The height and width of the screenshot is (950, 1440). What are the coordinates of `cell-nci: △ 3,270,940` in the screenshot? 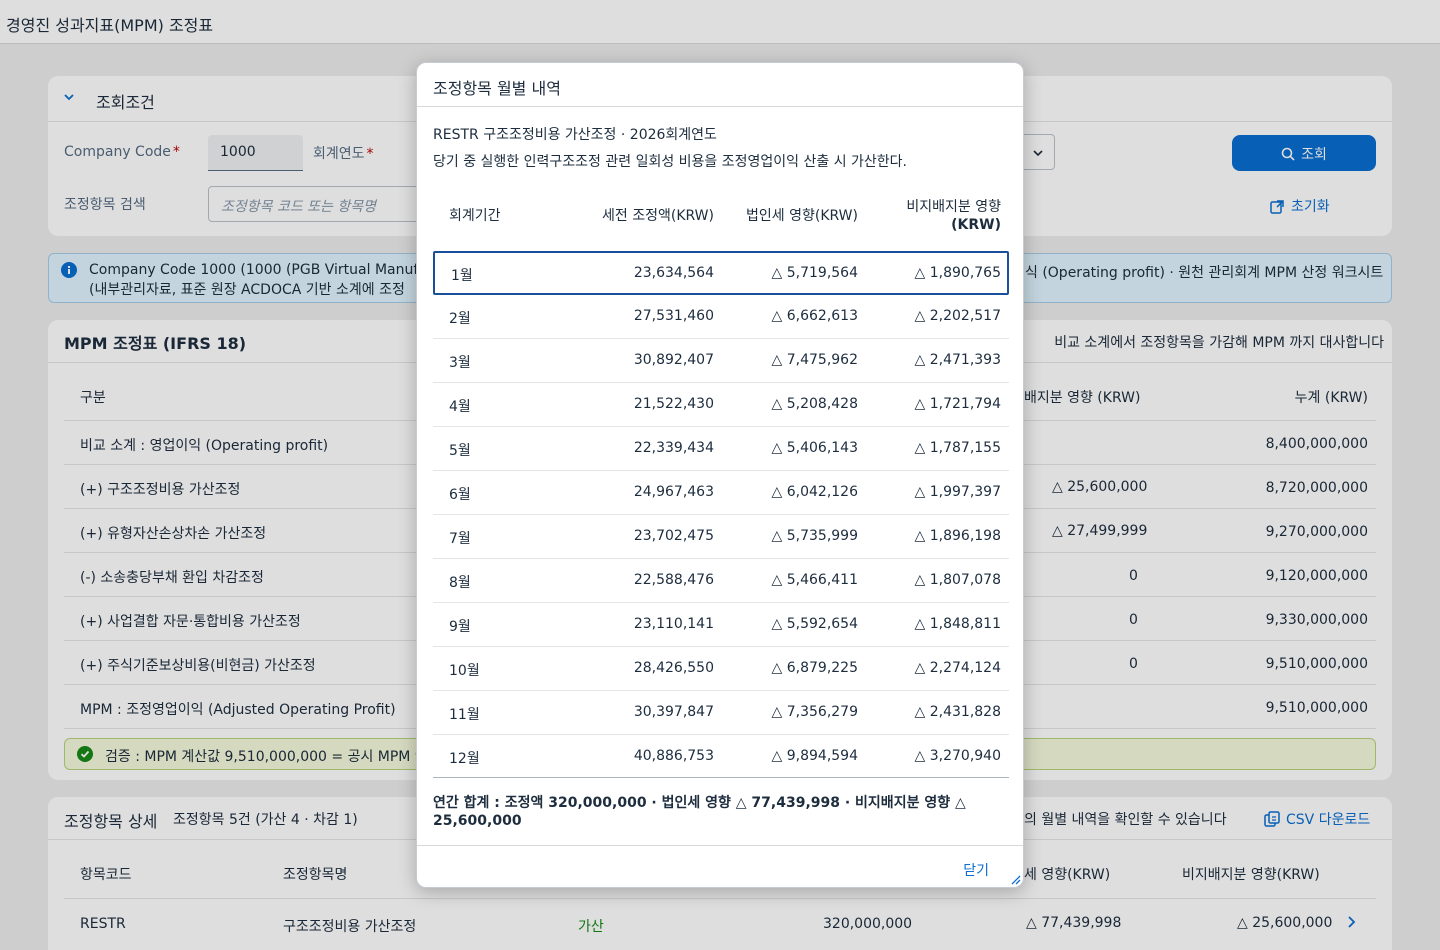 It's located at (957, 756).